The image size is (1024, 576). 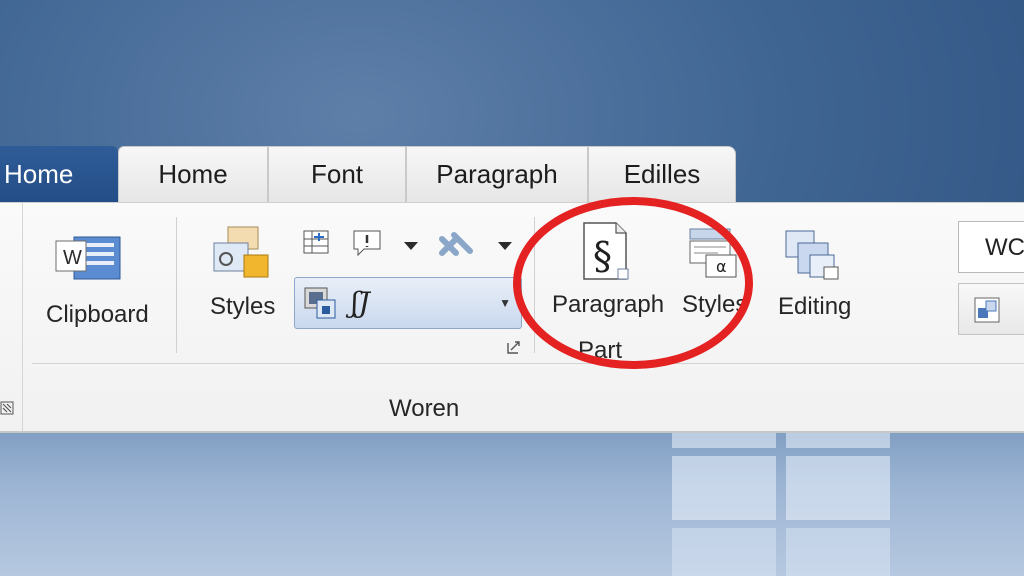 I want to click on paragraph-label: Paragraph, so click(x=608, y=305).